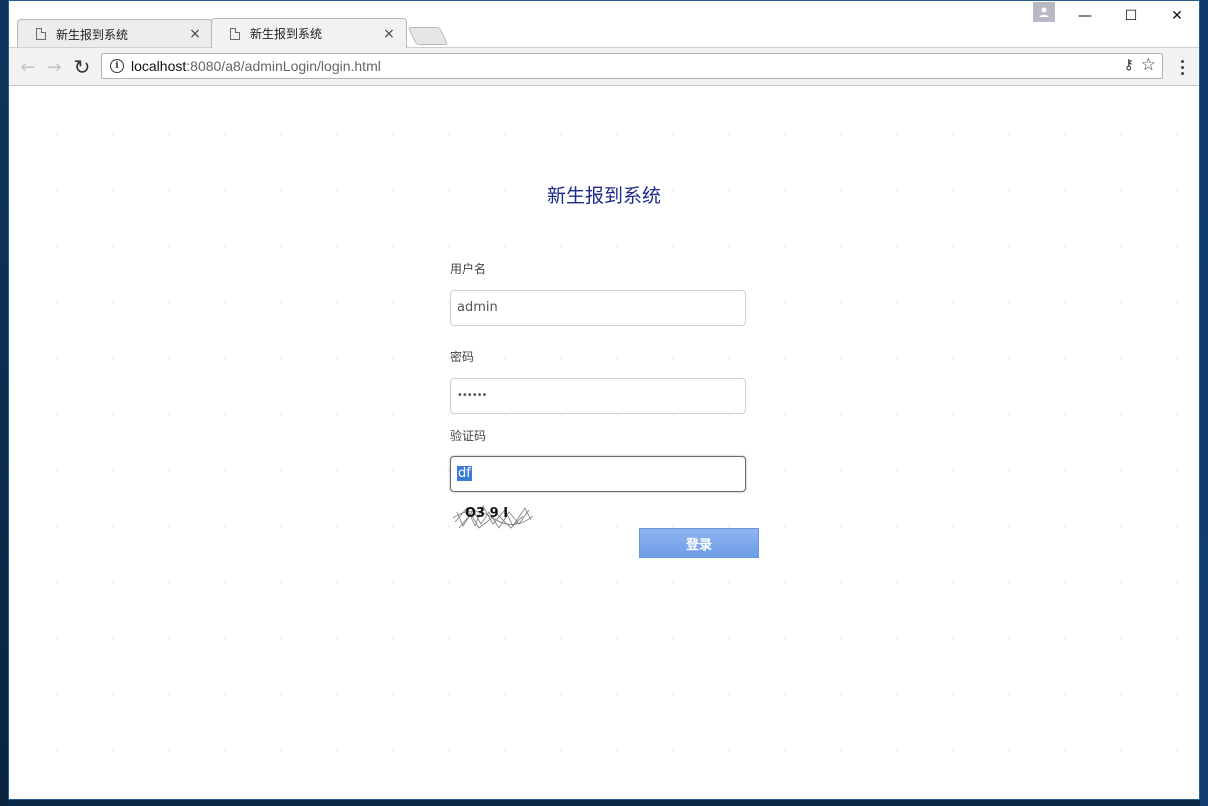 The image size is (1208, 806). I want to click on tab-1: 新生报到系统 ×, so click(115, 33).